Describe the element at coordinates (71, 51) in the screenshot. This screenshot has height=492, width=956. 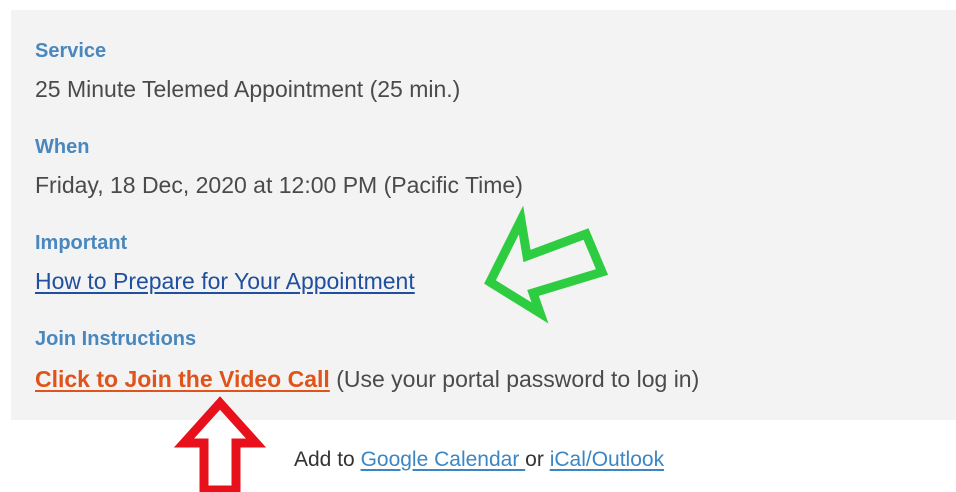
I see `service-label: Service` at that location.